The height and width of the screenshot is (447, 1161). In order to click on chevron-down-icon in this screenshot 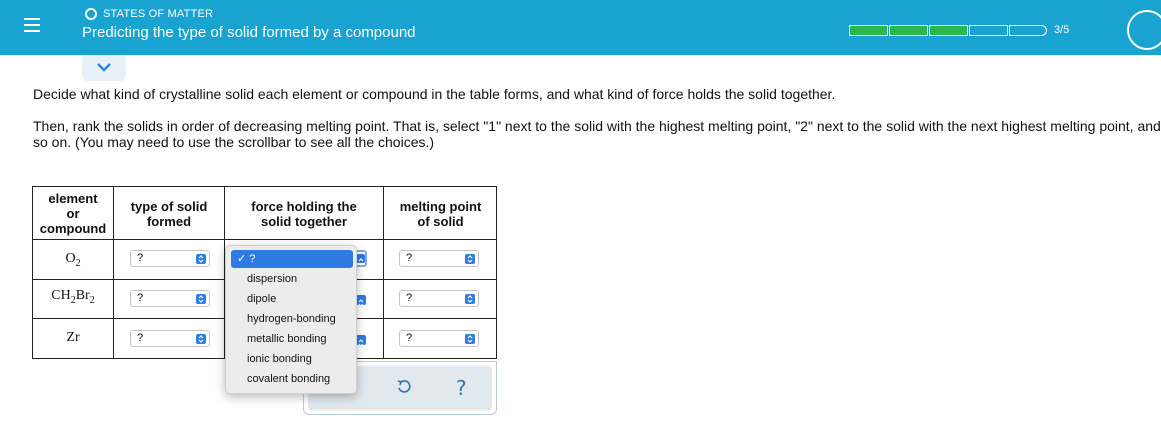, I will do `click(104, 67)`.